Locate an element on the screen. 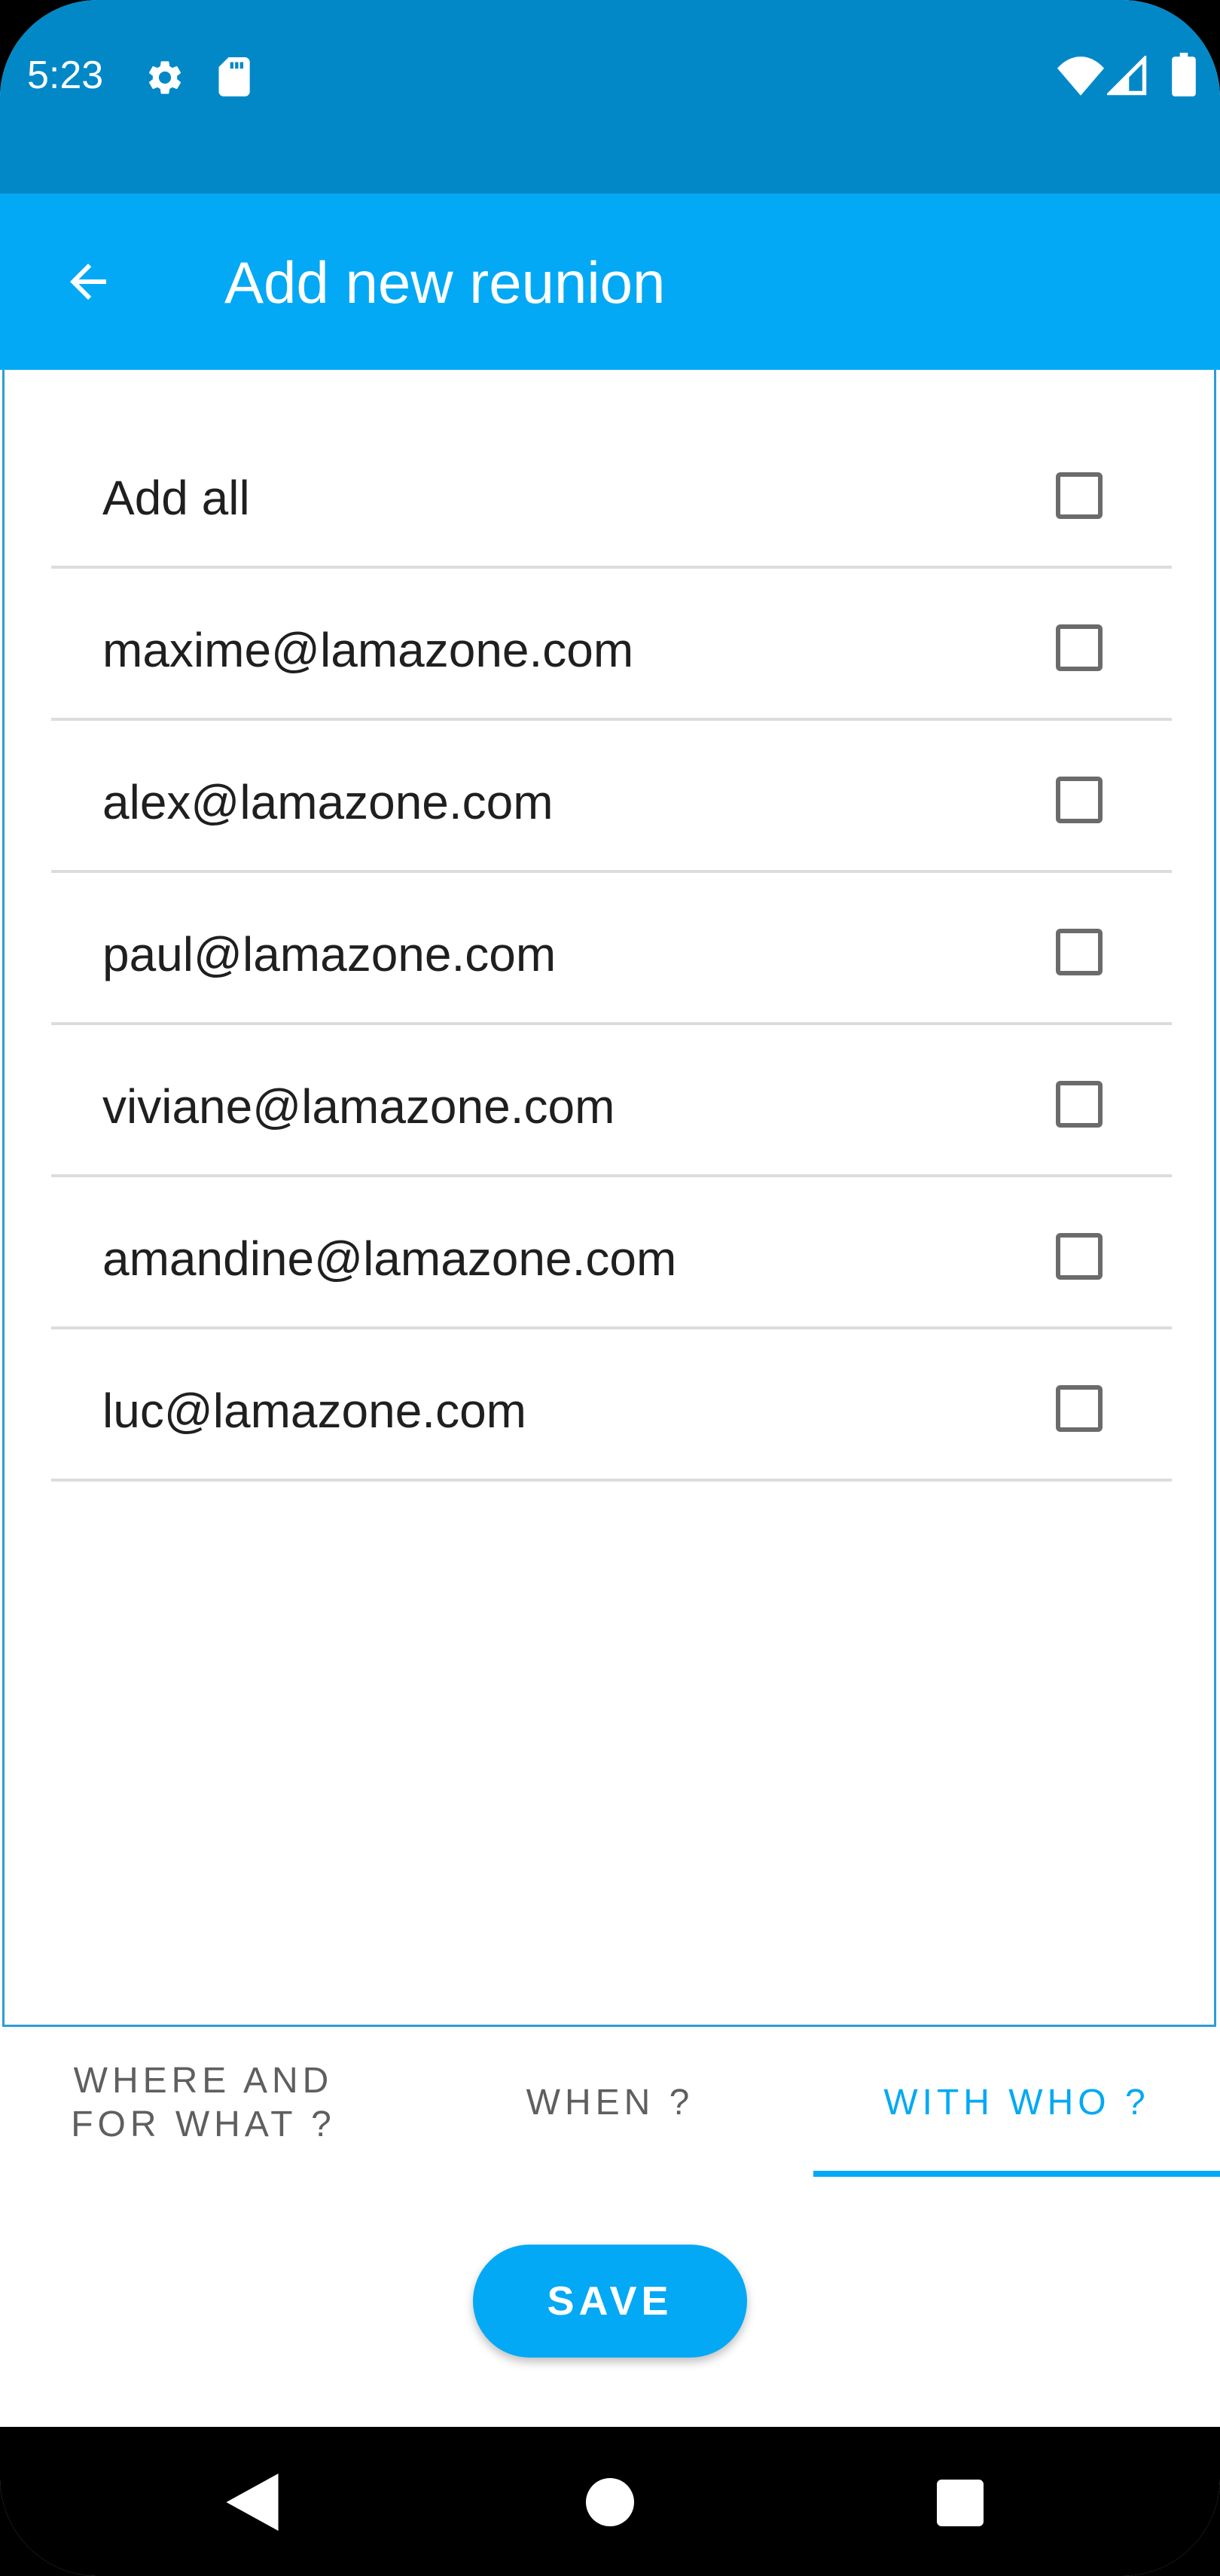  system-nav-bar is located at coordinates (610, 2502).